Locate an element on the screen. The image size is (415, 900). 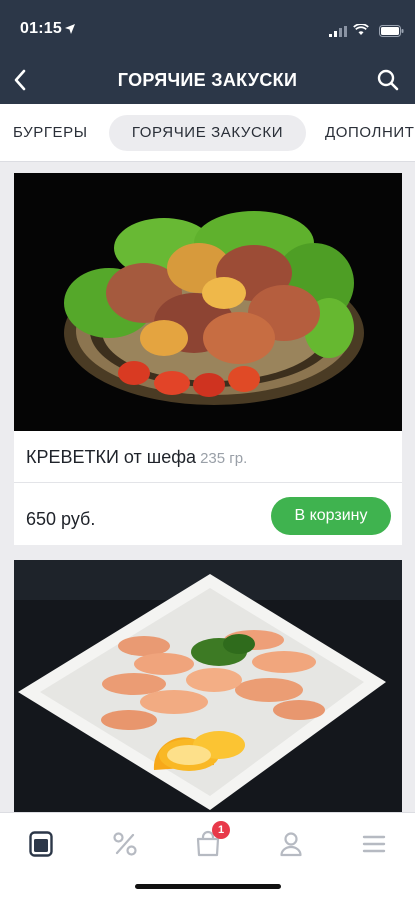
nav-promotions is located at coordinates (125, 844).